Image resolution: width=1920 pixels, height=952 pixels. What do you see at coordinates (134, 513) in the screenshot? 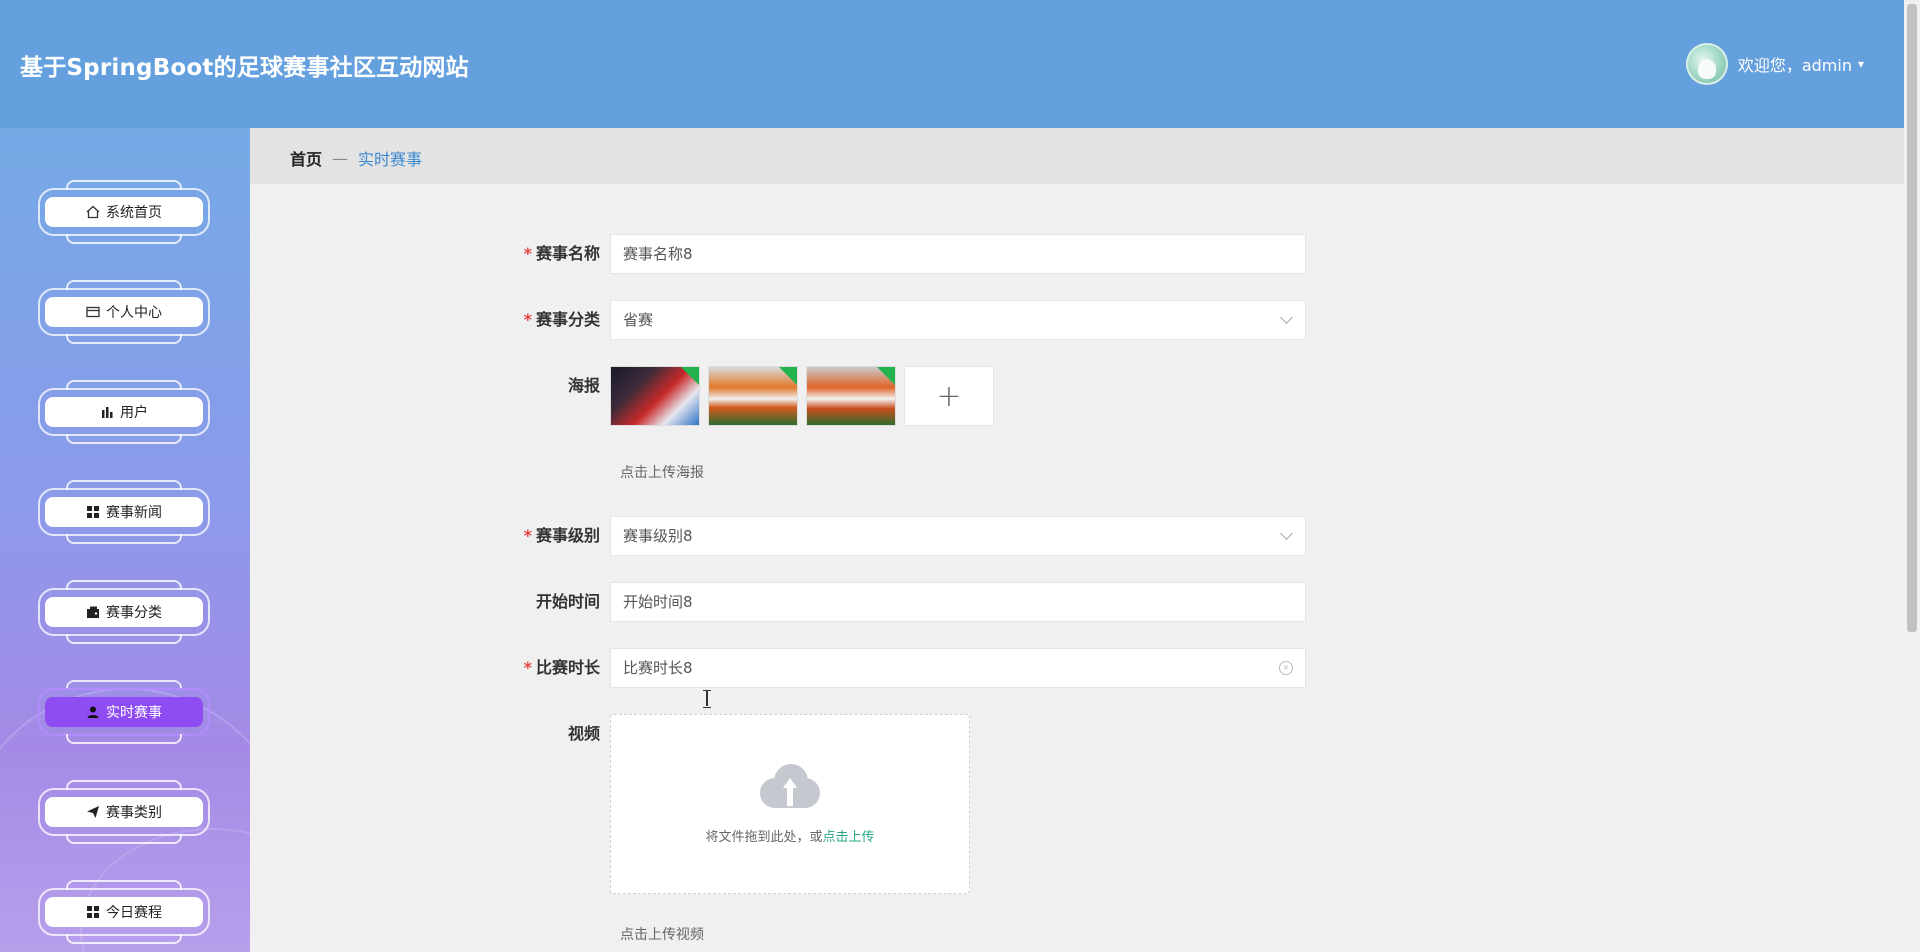
I see `sidebar-item-label: 赛事新闻` at bounding box center [134, 513].